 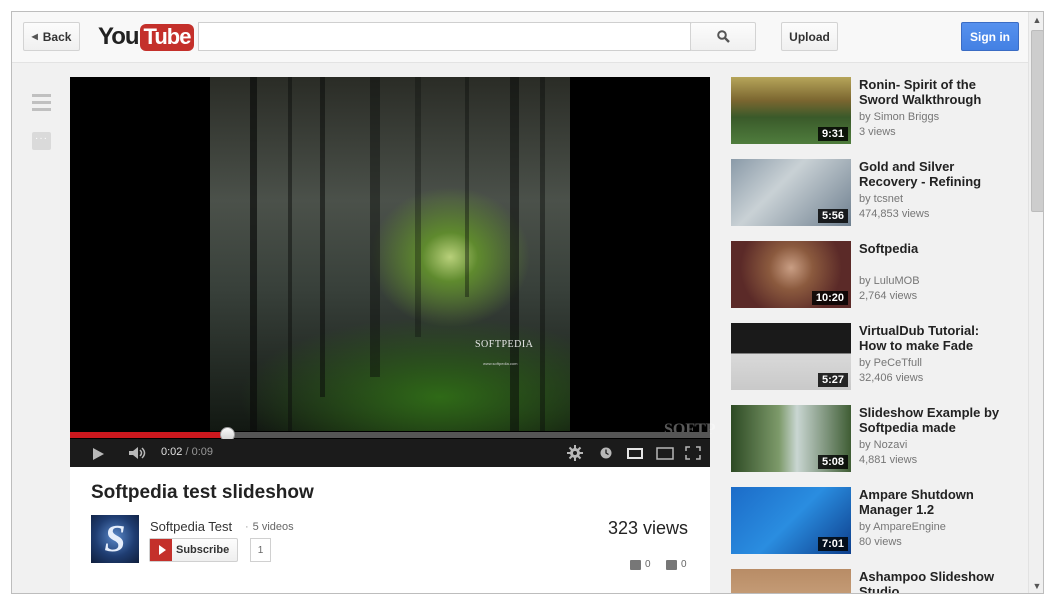 What do you see at coordinates (203, 550) in the screenshot?
I see `subscribe-label: Subscribe` at bounding box center [203, 550].